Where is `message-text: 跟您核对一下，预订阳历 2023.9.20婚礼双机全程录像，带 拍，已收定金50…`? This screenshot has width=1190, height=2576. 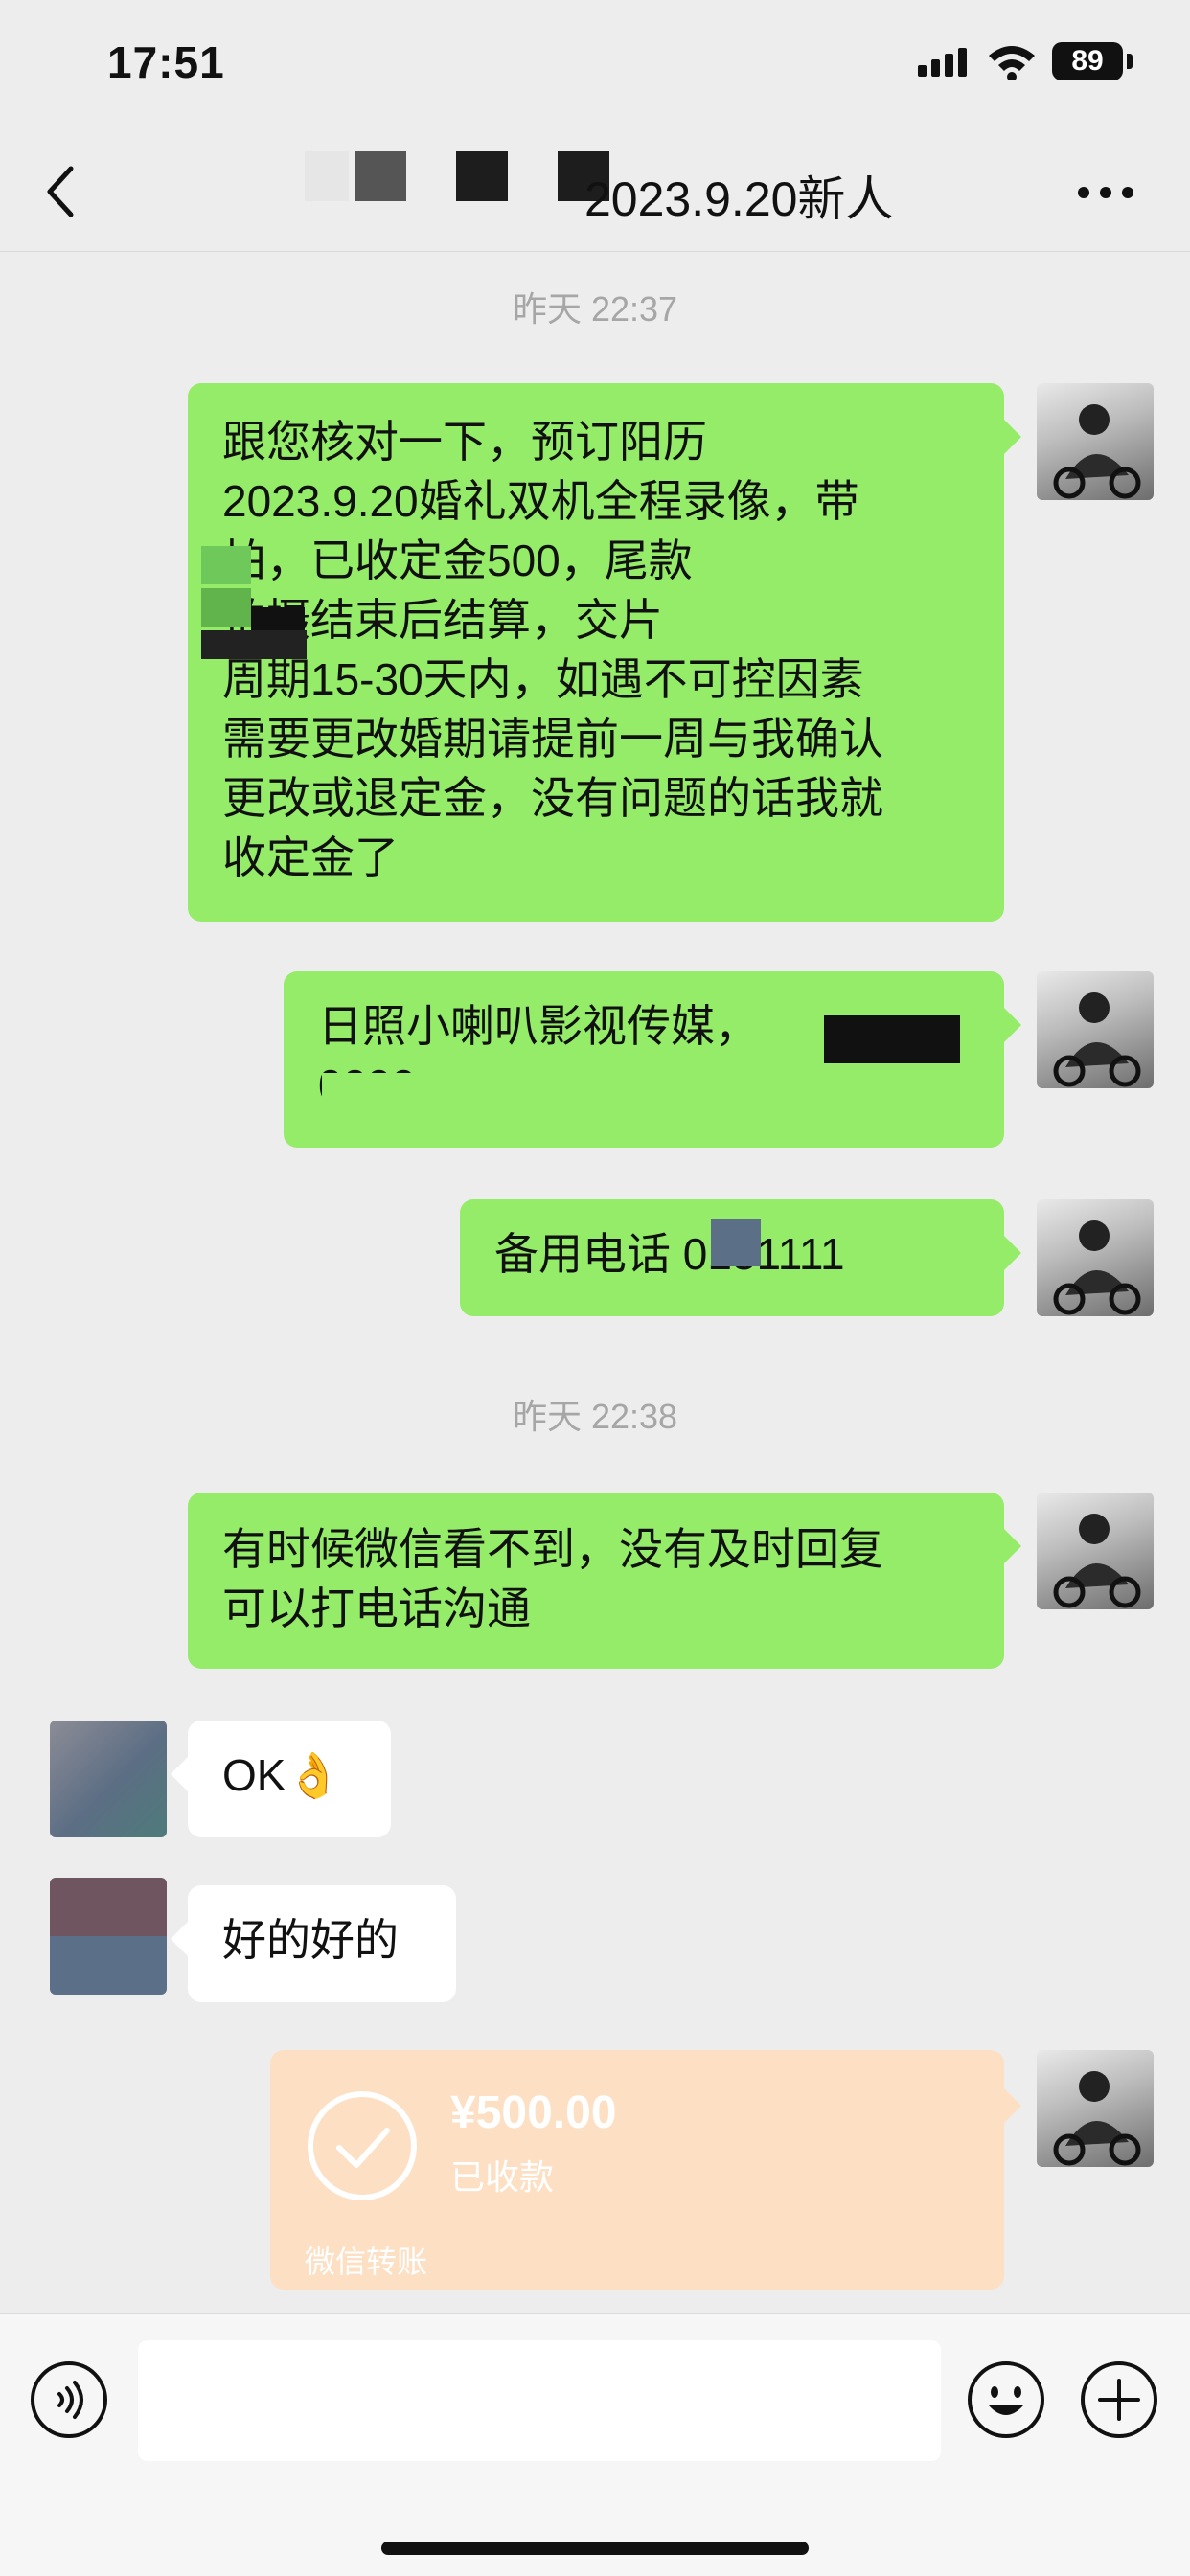
message-text: 跟您核对一下，预订阳历 2023.9.20婚礼双机全程录像，带 拍，已收定金50… is located at coordinates (553, 649).